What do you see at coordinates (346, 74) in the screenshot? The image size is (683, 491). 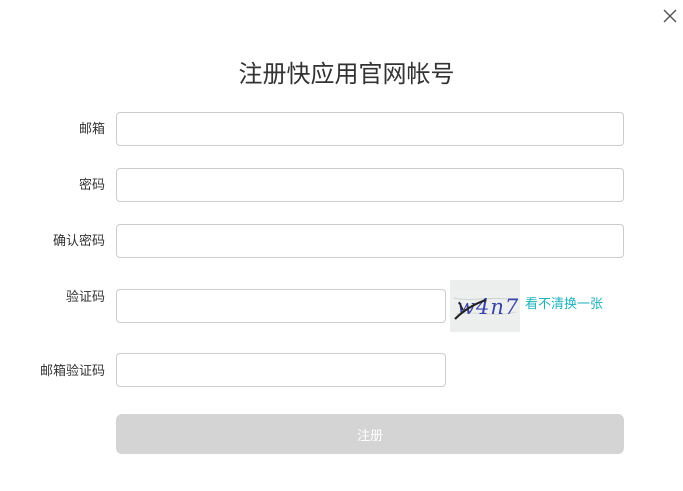 I see `dialog-title: 注册快应用官网帐号` at bounding box center [346, 74].